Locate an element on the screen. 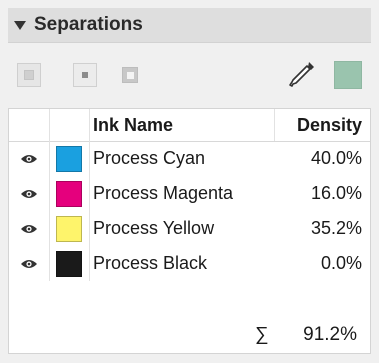 The width and height of the screenshot is (379, 363). panel-title: Separations is located at coordinates (88, 24).